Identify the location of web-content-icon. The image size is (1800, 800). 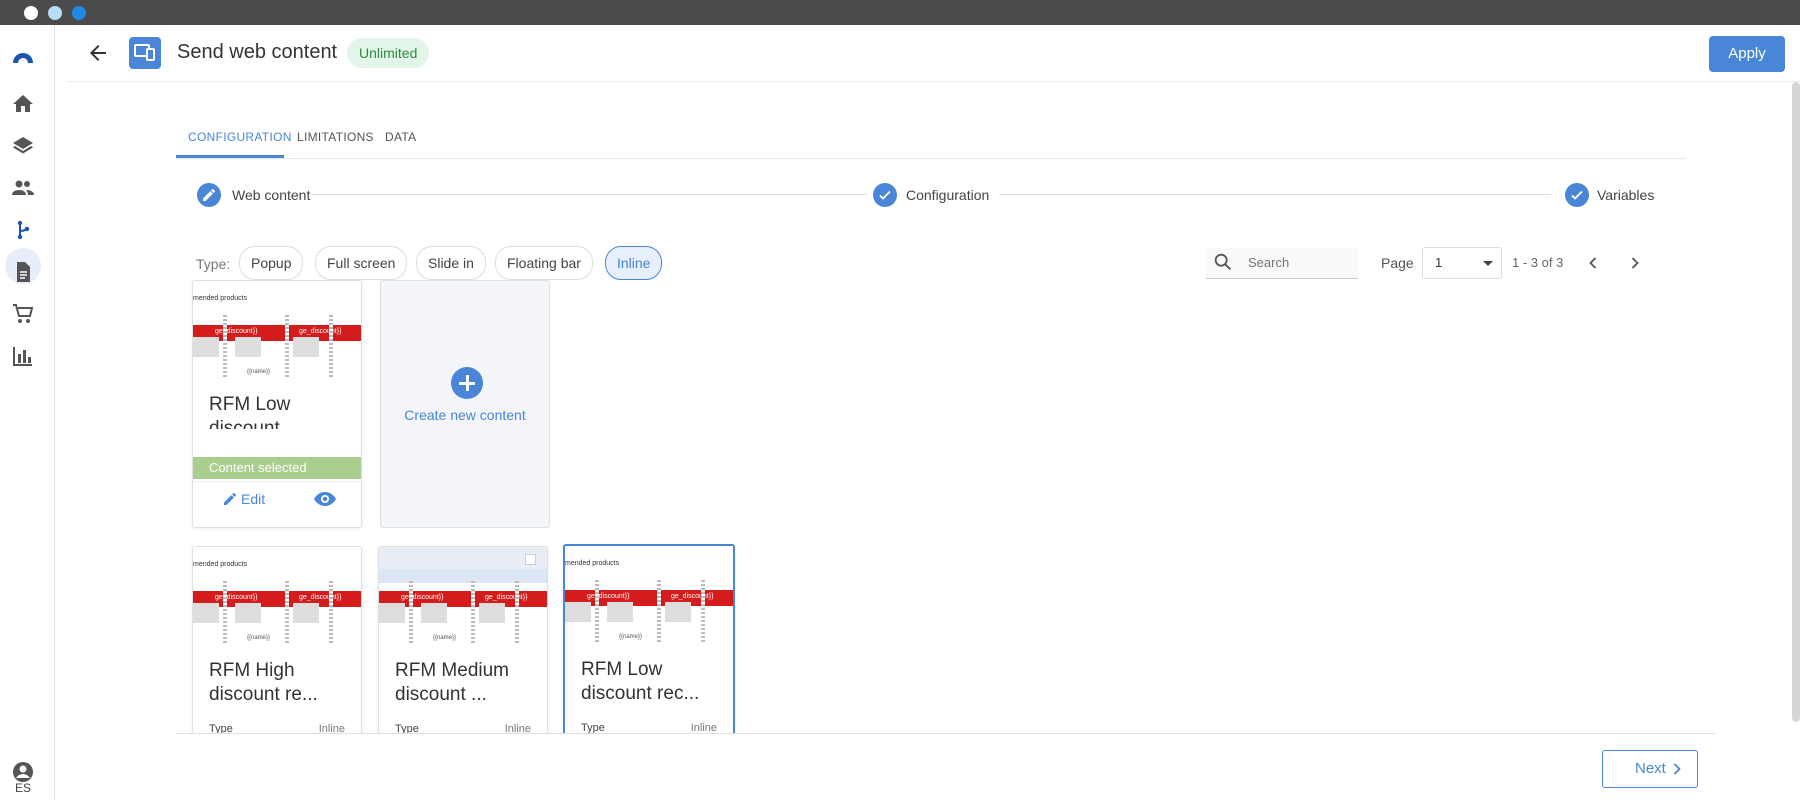
(145, 53).